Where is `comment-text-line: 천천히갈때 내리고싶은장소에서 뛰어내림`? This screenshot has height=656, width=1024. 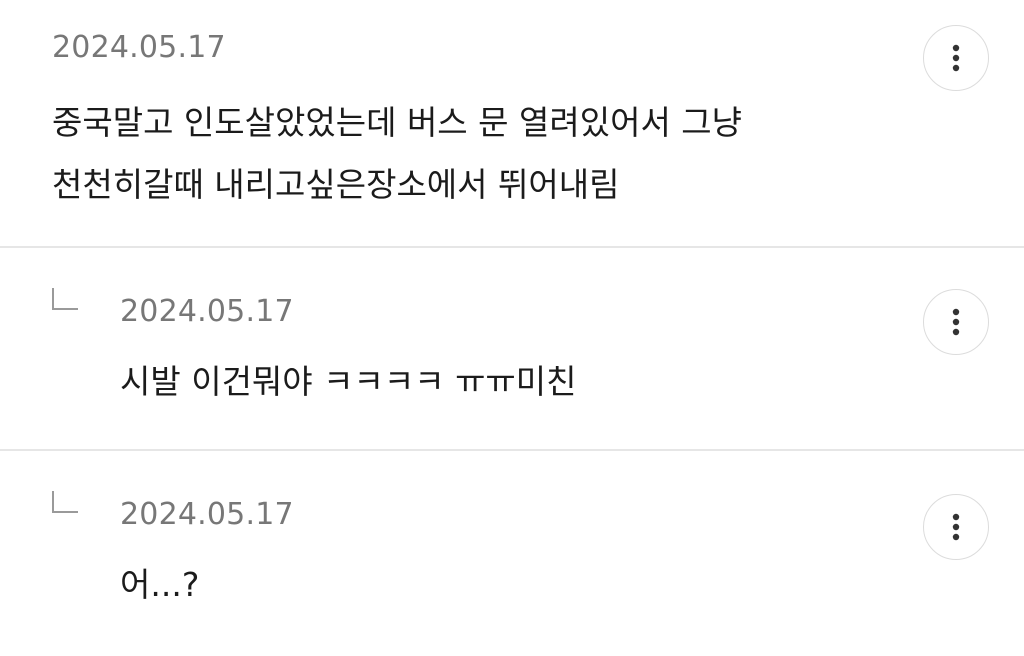
comment-text-line: 천천히갈때 내리고싶은장소에서 뛰어내림 is located at coordinates (336, 184).